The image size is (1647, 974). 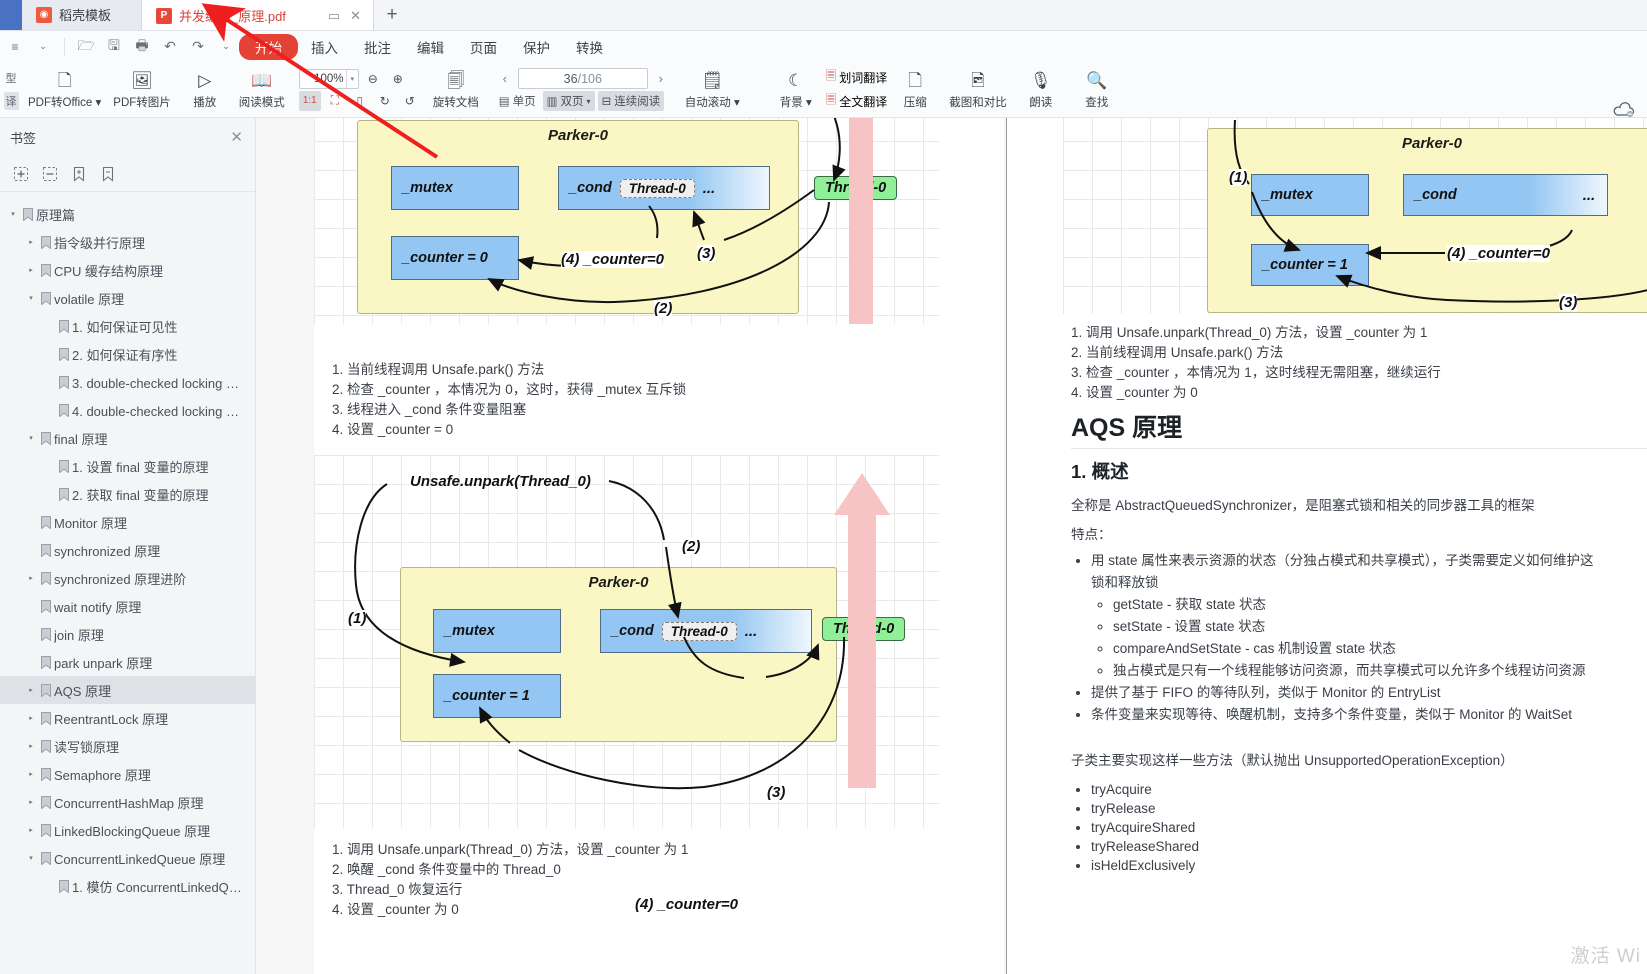 What do you see at coordinates (324, 47) in the screenshot?
I see `menu-item-insert: 插入` at bounding box center [324, 47].